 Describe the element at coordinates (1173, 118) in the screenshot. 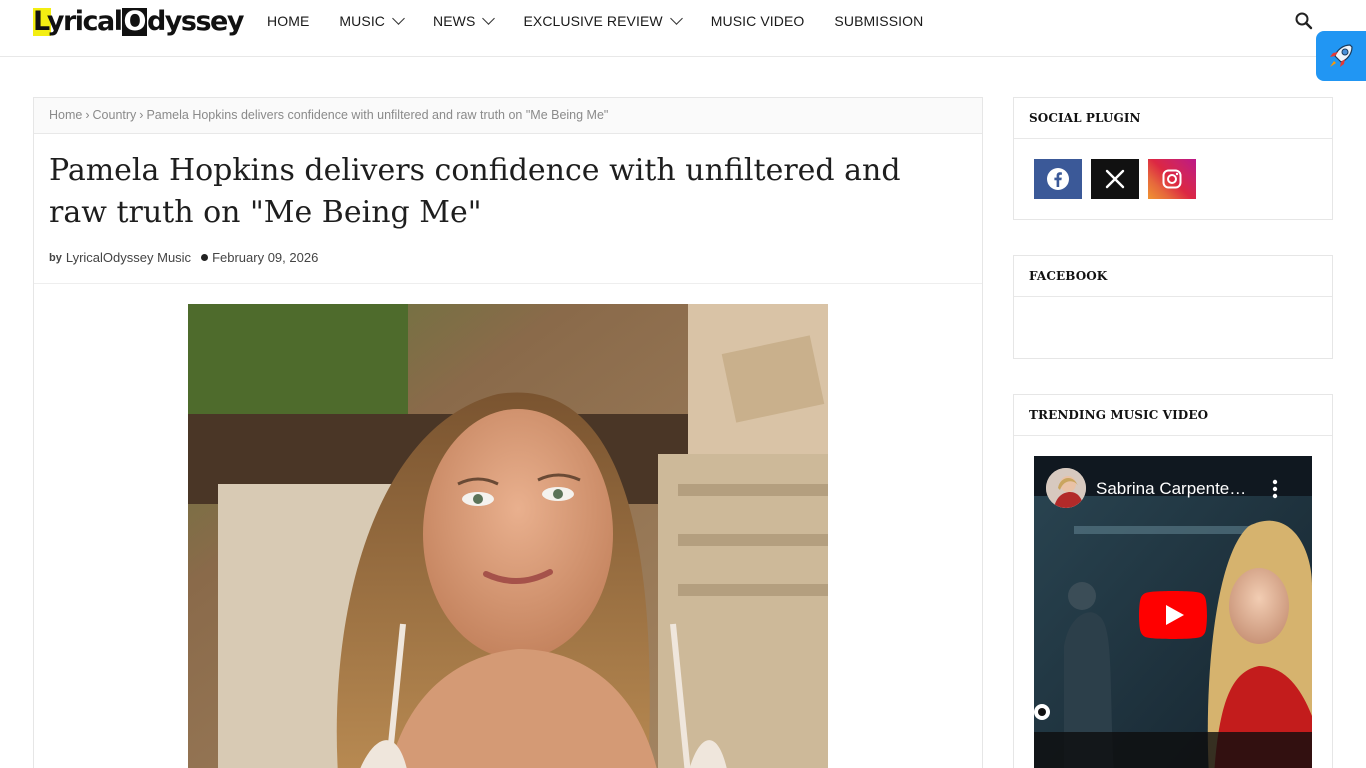

I see `widget-title: SOCIAL PLUGIN` at that location.